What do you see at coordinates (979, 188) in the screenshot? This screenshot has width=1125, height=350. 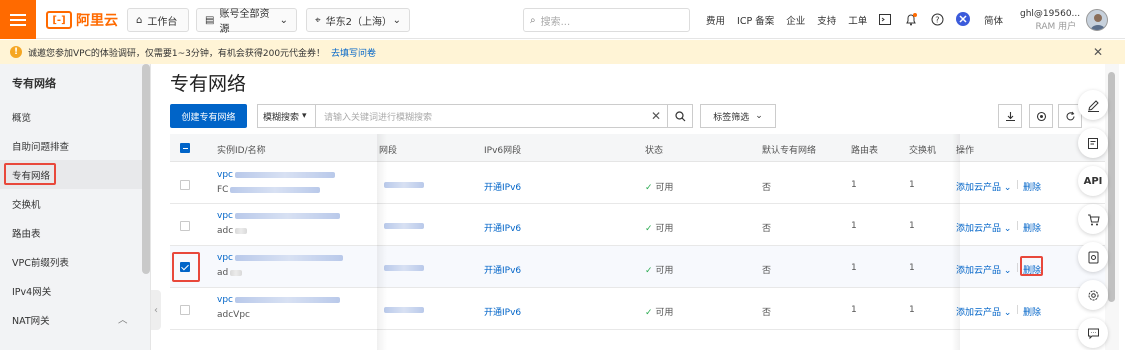 I see `add-cloud-product-label: 添加云产品` at bounding box center [979, 188].